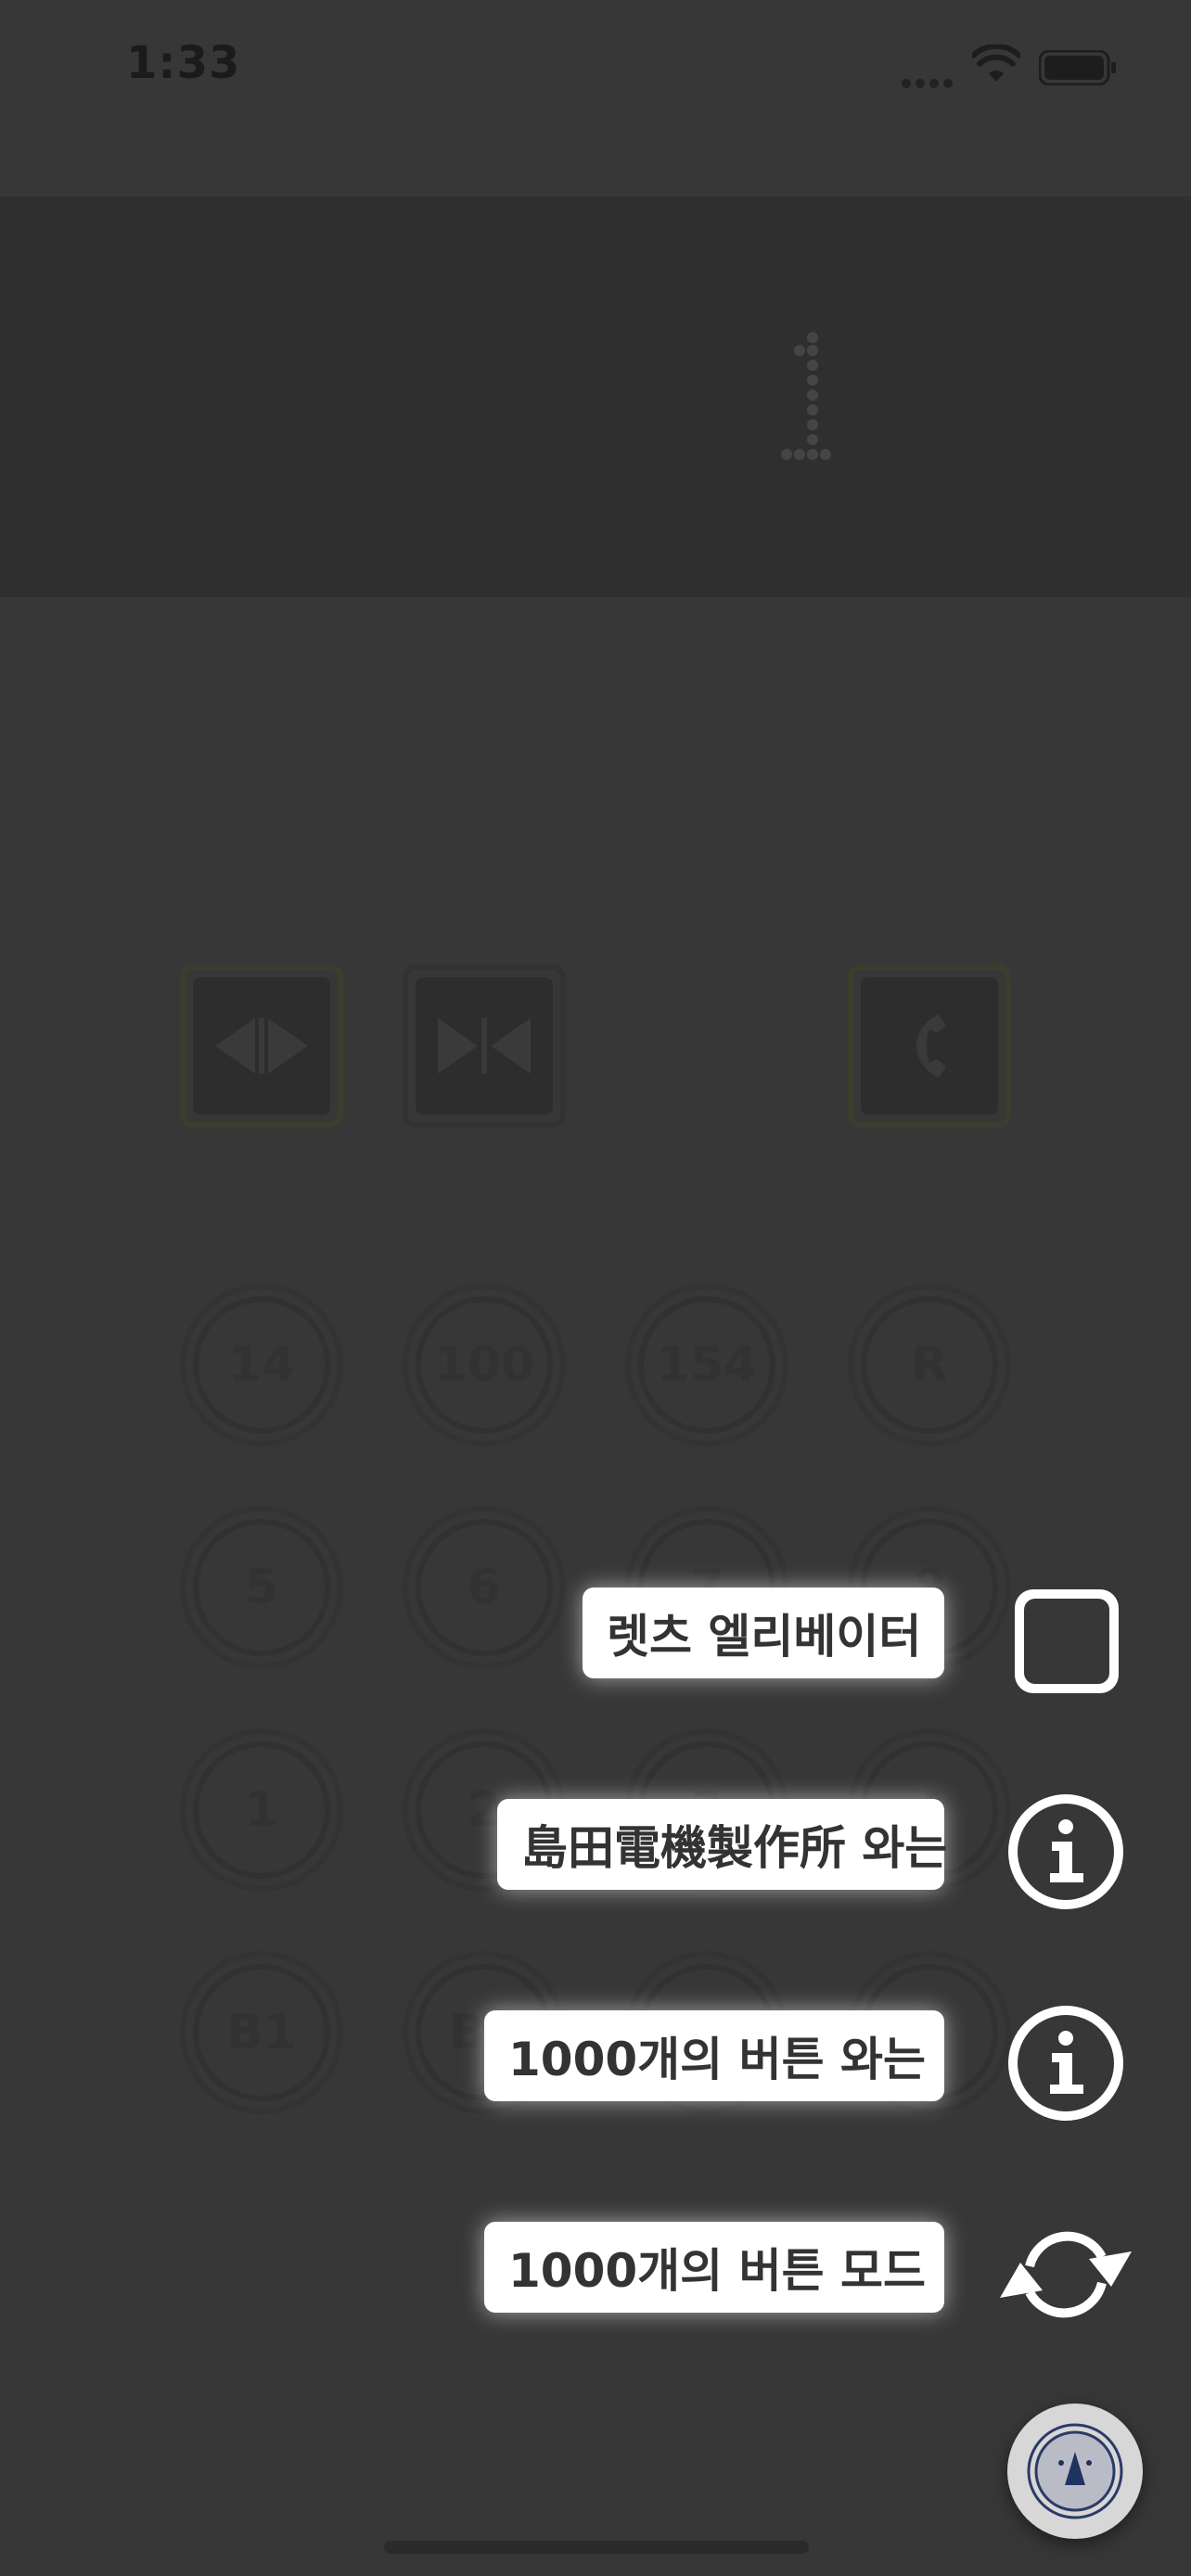 The image size is (1191, 2576). I want to click on floor-button-label: R, so click(929, 1365).